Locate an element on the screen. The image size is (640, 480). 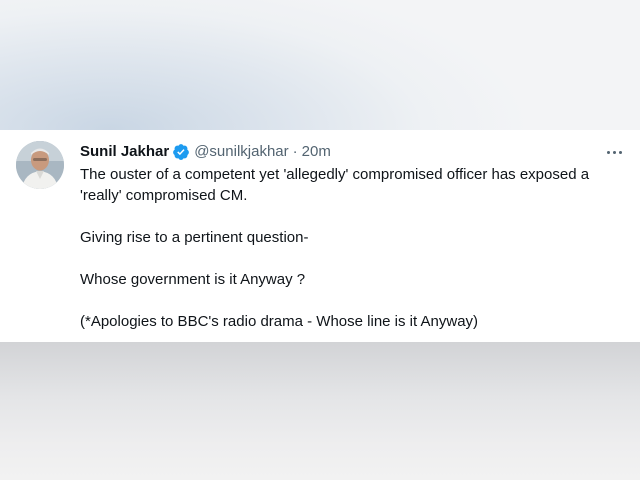
tweet-header: Sunil Jakhar @sunilkjakhar · 20m is located at coordinates (205, 152).